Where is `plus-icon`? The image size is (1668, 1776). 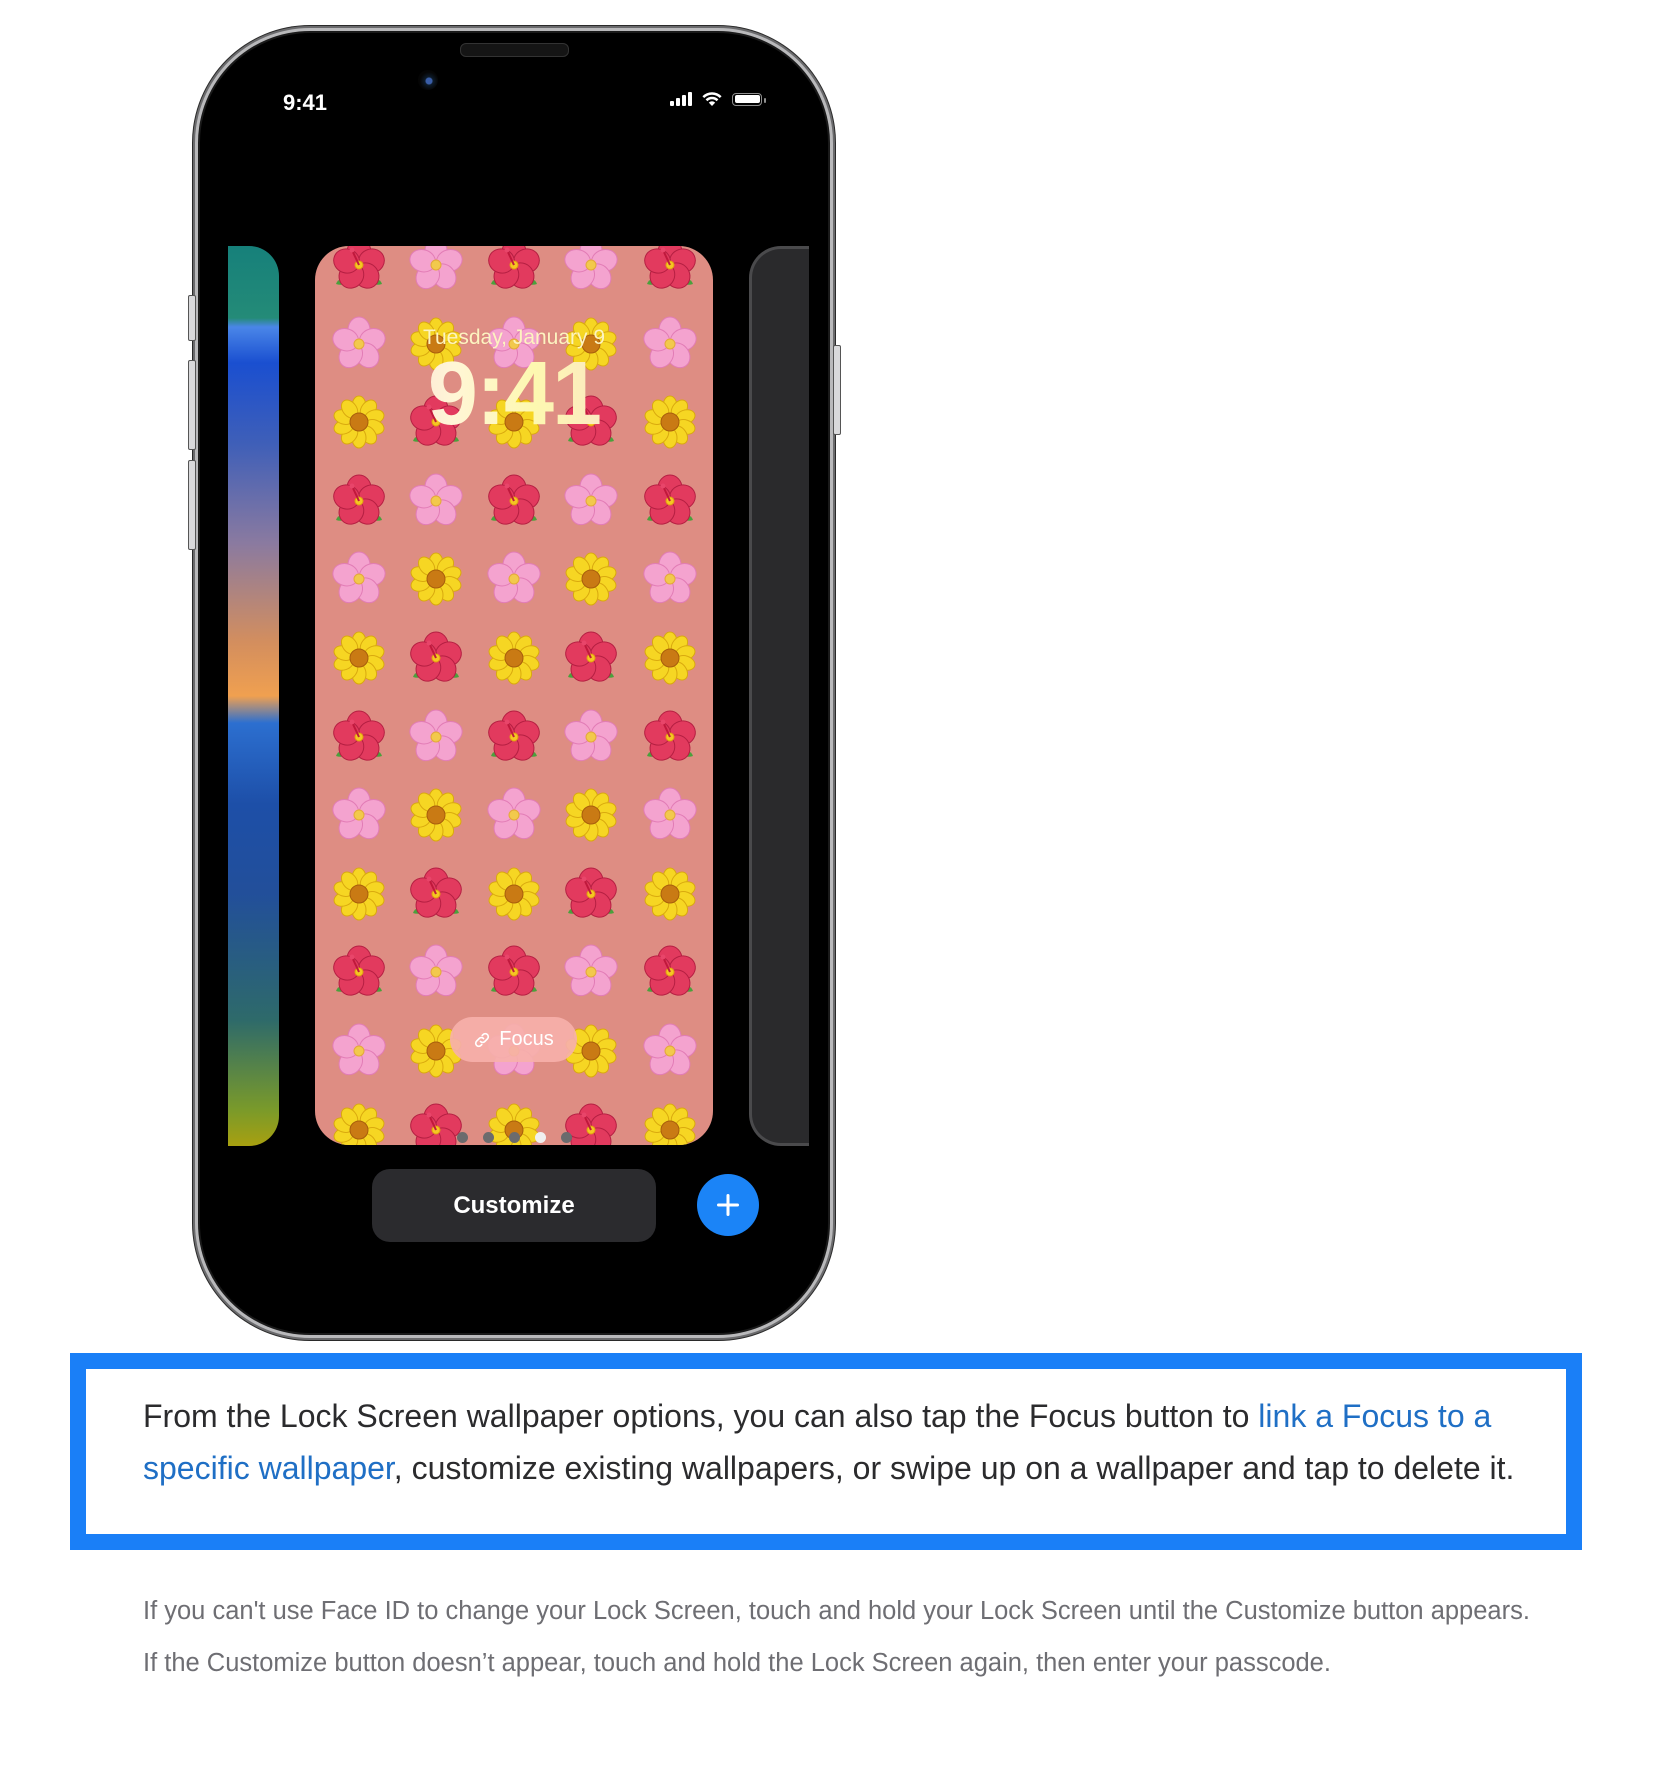 plus-icon is located at coordinates (728, 1205).